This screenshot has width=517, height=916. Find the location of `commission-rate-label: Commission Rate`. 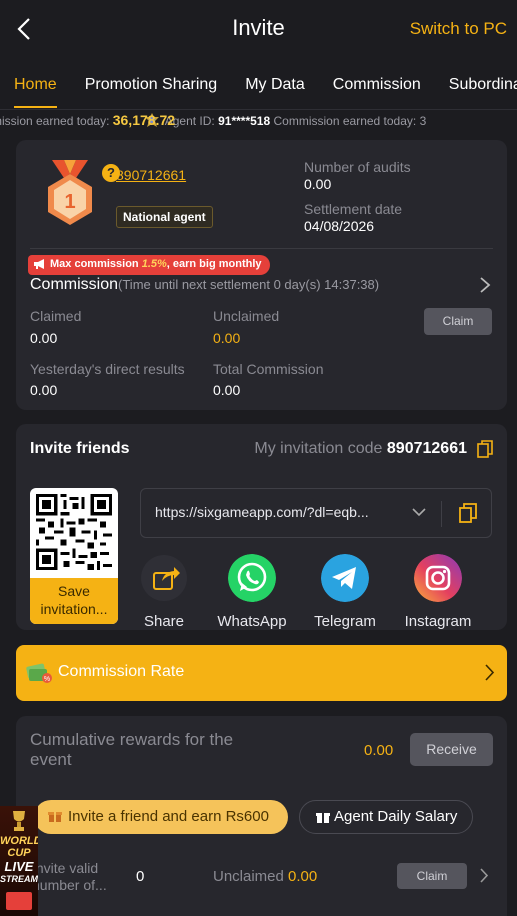

commission-rate-label: Commission Rate is located at coordinates (121, 671).